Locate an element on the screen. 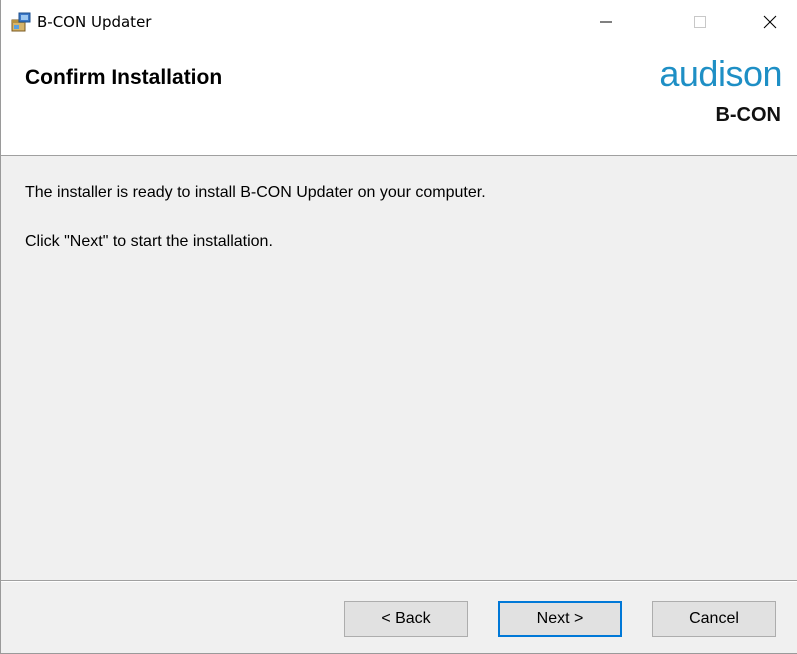 The width and height of the screenshot is (797, 654). back-button: < Back is located at coordinates (406, 619).